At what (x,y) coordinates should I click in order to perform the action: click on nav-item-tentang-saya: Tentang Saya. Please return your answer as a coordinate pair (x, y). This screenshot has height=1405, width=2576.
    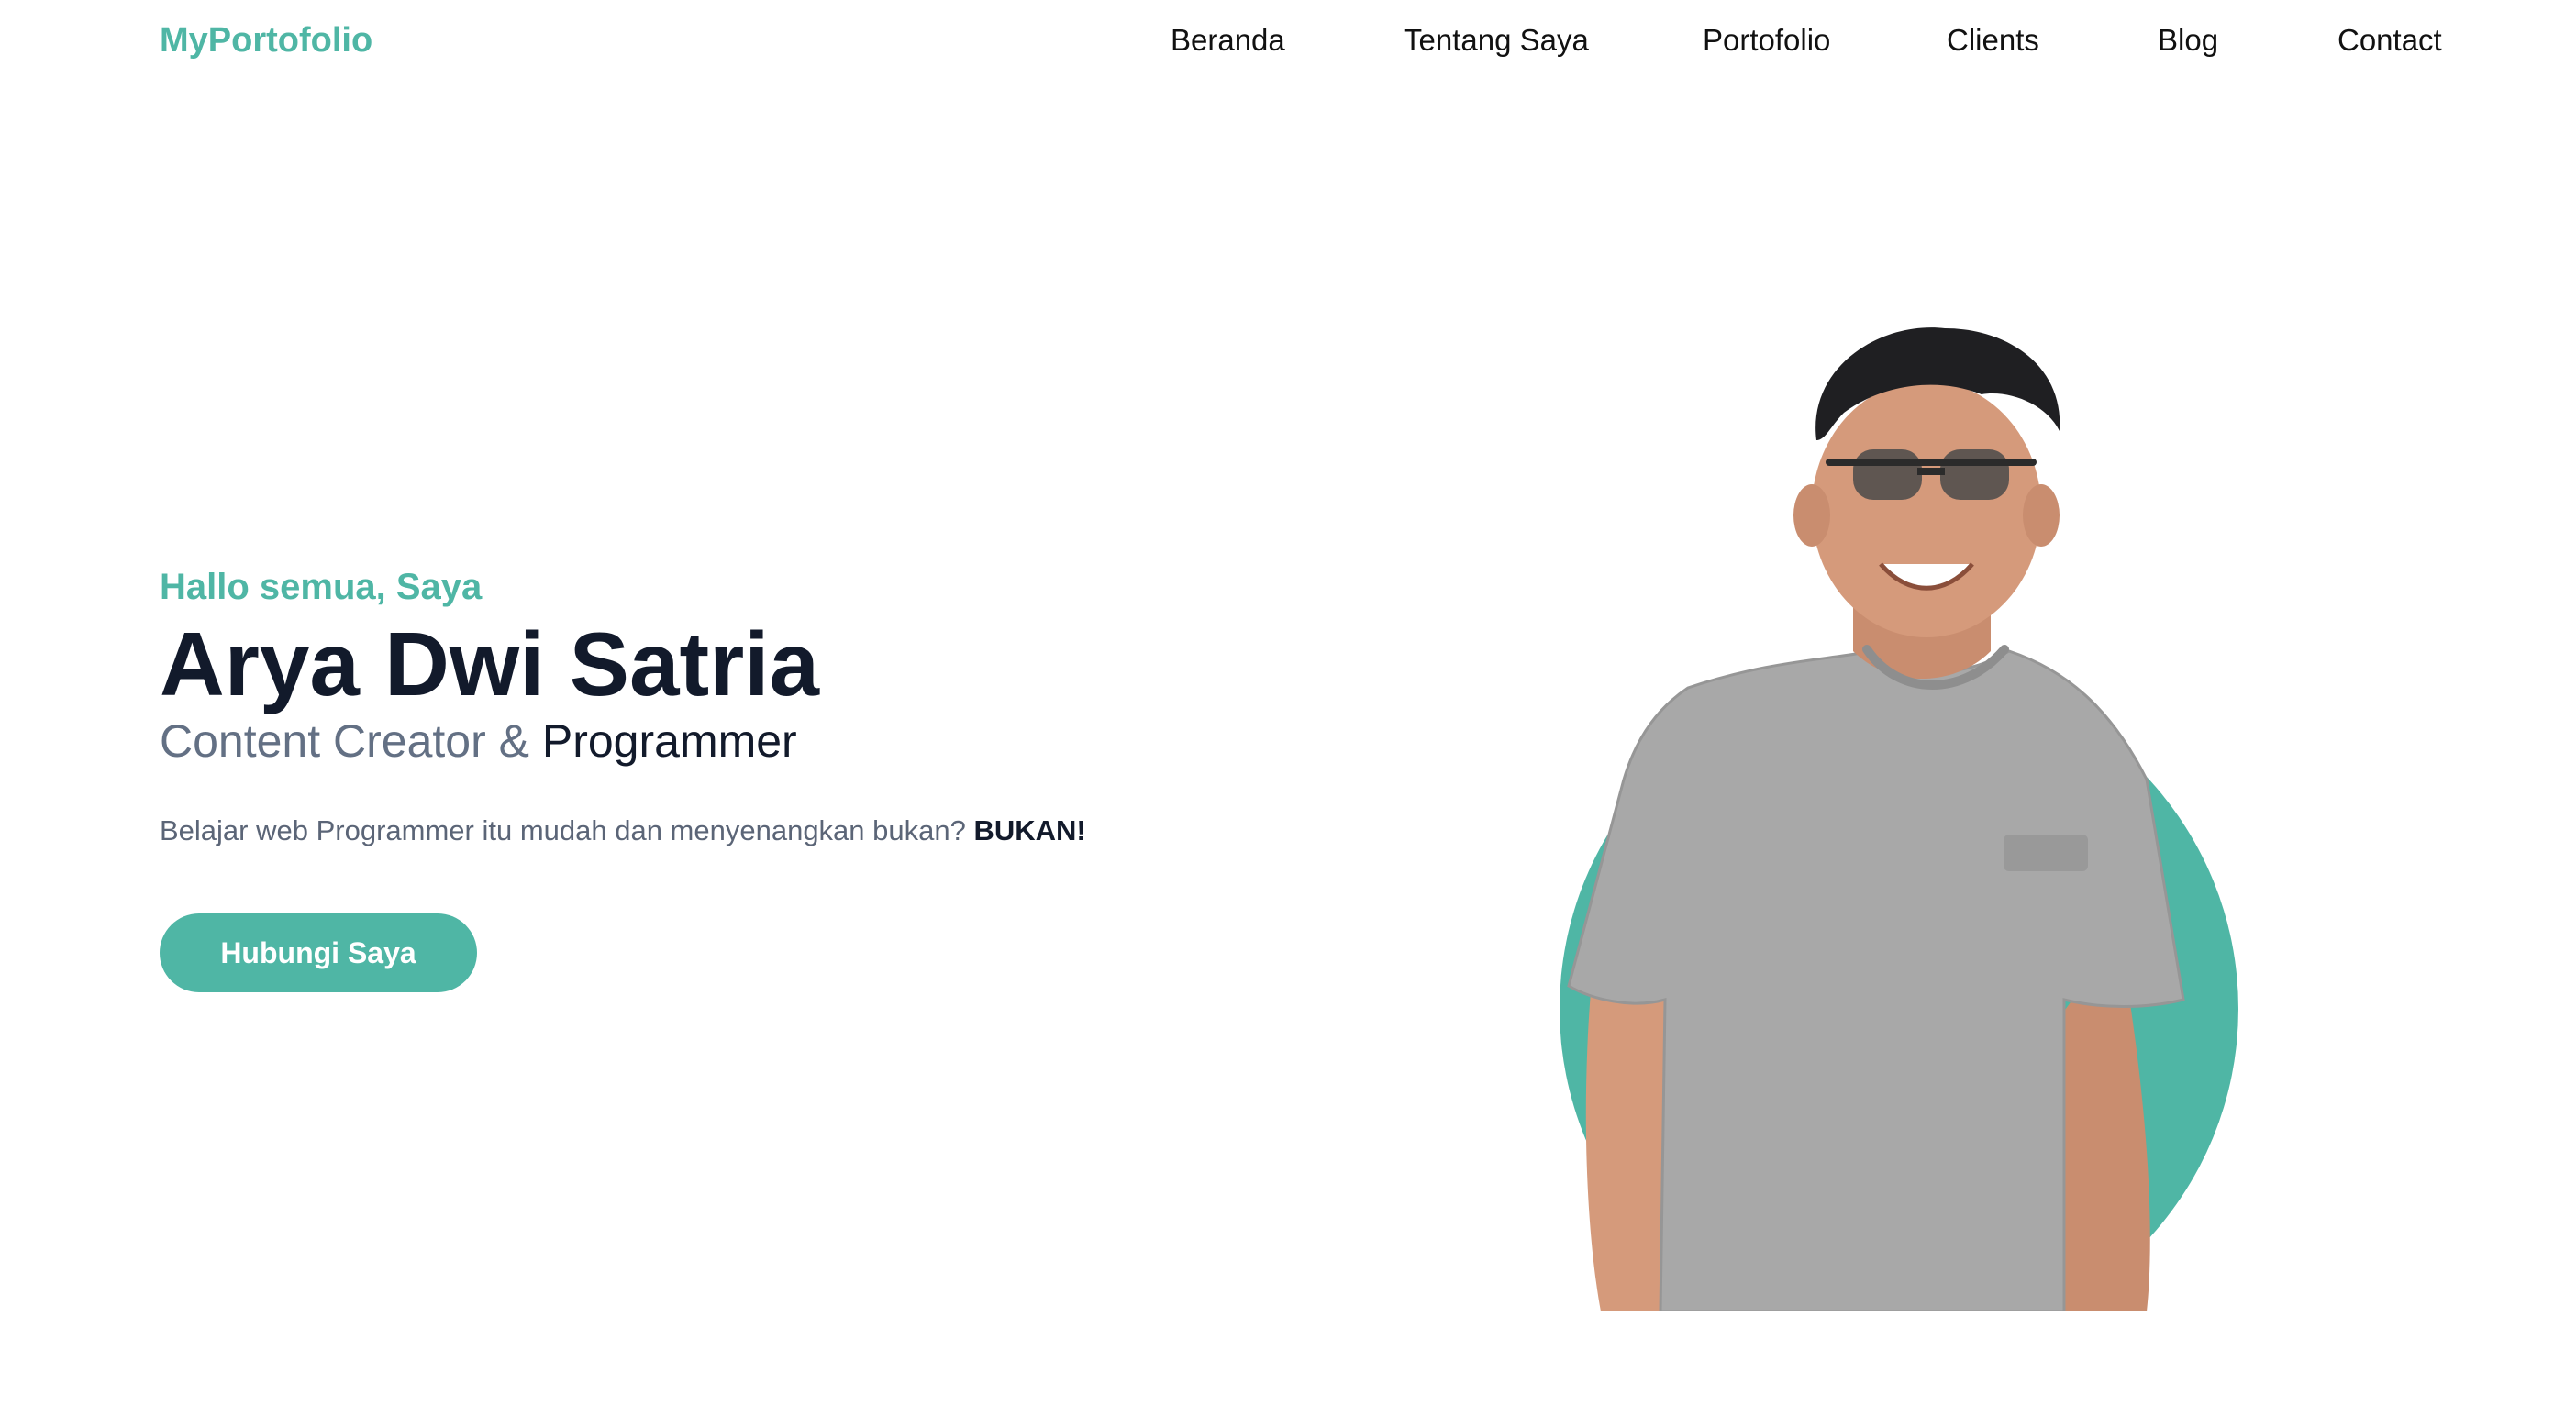
    Looking at the image, I should click on (1496, 40).